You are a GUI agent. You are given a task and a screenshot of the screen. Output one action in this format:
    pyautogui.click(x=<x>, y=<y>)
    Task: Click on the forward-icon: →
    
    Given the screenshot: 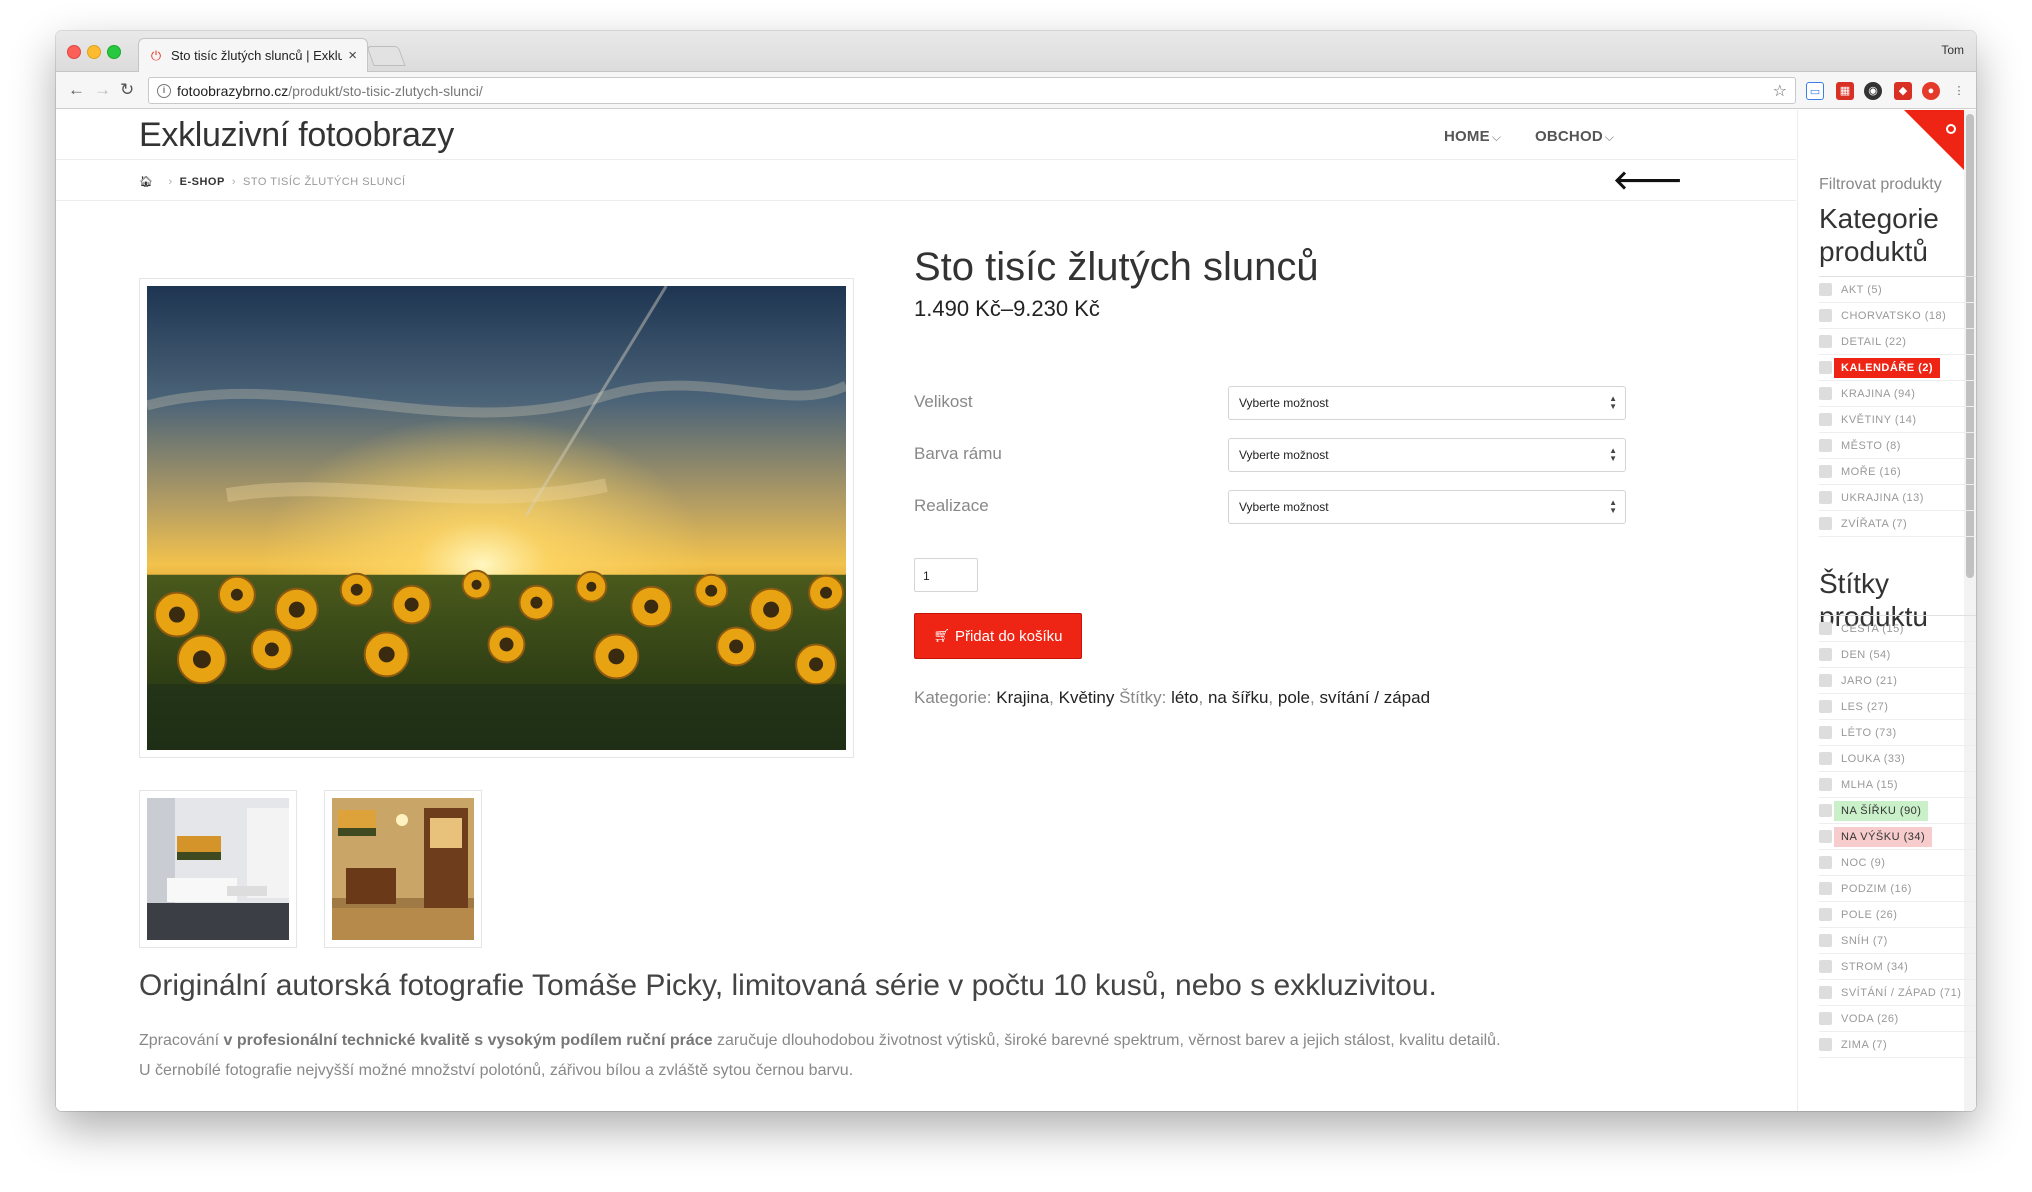 What is the action you would take?
    pyautogui.click(x=102, y=90)
    